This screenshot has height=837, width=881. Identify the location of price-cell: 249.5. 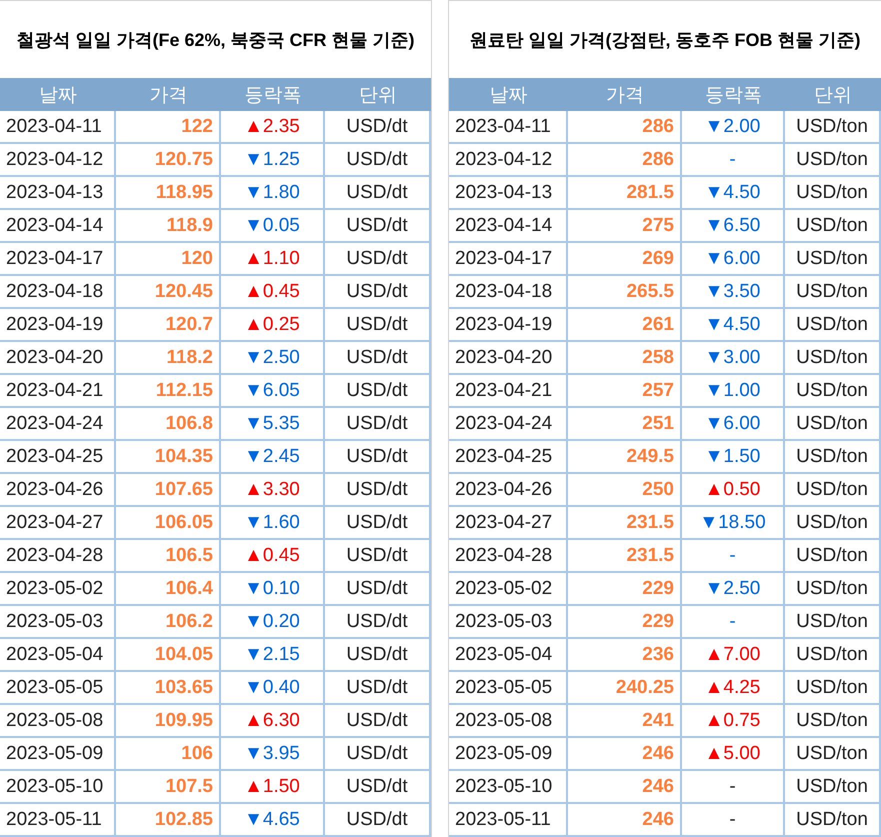
(625, 457).